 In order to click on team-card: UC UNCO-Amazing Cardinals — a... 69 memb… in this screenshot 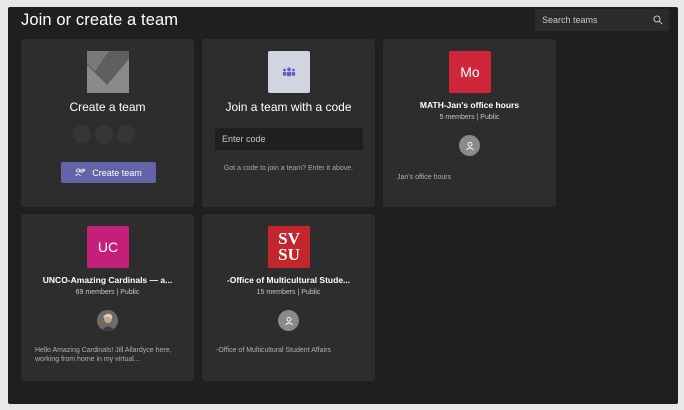, I will do `click(107, 297)`.